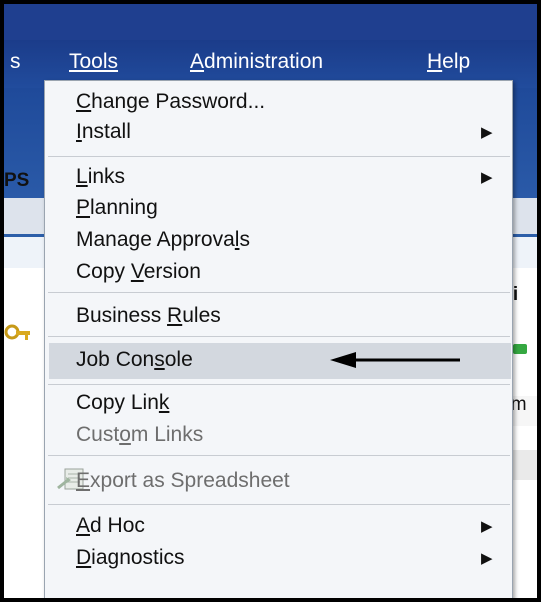 This screenshot has width=541, height=602. Describe the element at coordinates (178, 359) in the screenshot. I see `menu-item-label: ole` at that location.